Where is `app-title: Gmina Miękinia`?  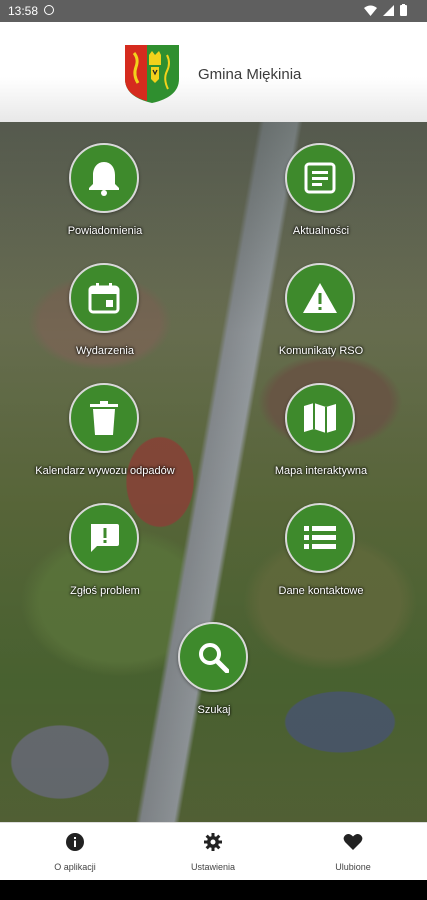 app-title: Gmina Miękinia is located at coordinates (250, 74).